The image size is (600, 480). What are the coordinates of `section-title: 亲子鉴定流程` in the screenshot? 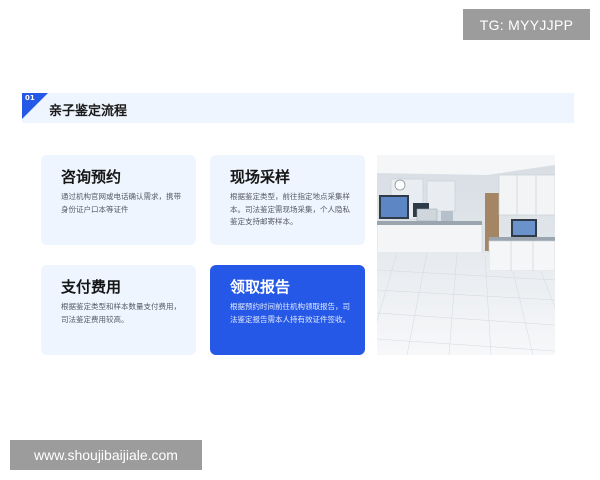 It's located at (88, 111).